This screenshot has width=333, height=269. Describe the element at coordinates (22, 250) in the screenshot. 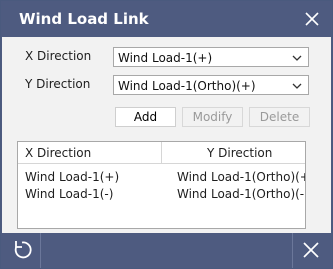

I see `reset-icon` at that location.